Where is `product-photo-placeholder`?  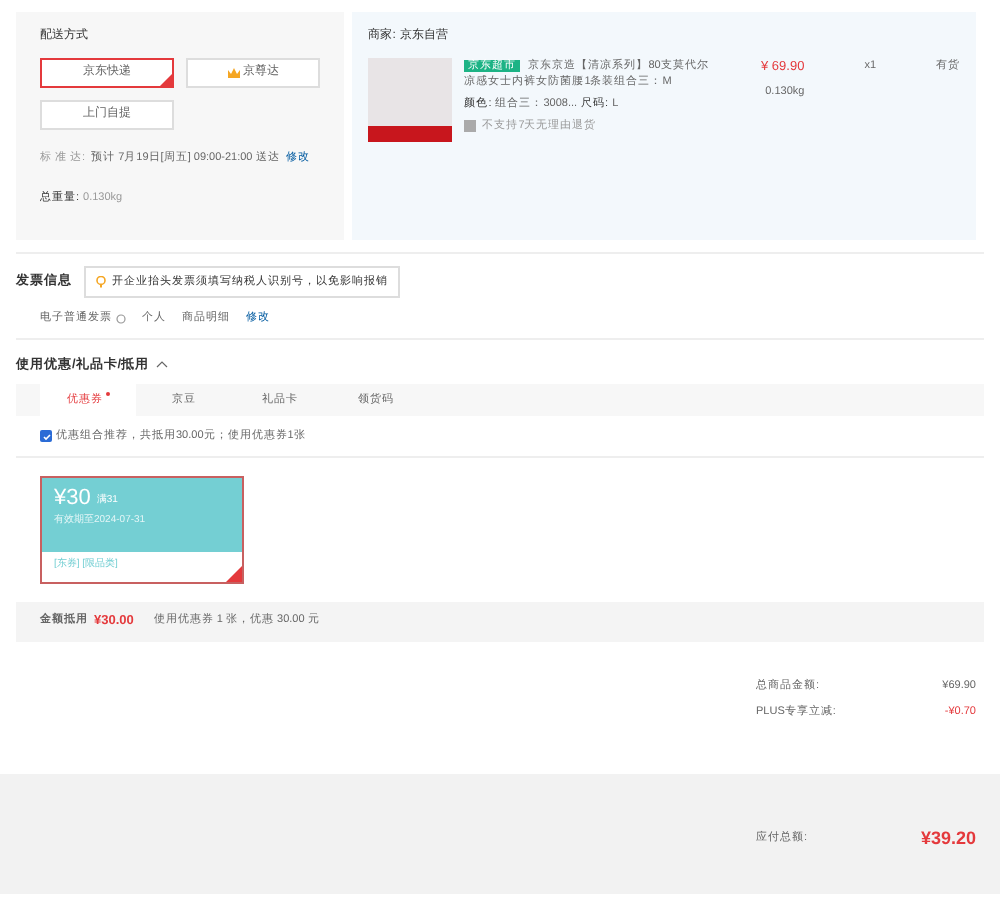
product-photo-placeholder is located at coordinates (410, 100).